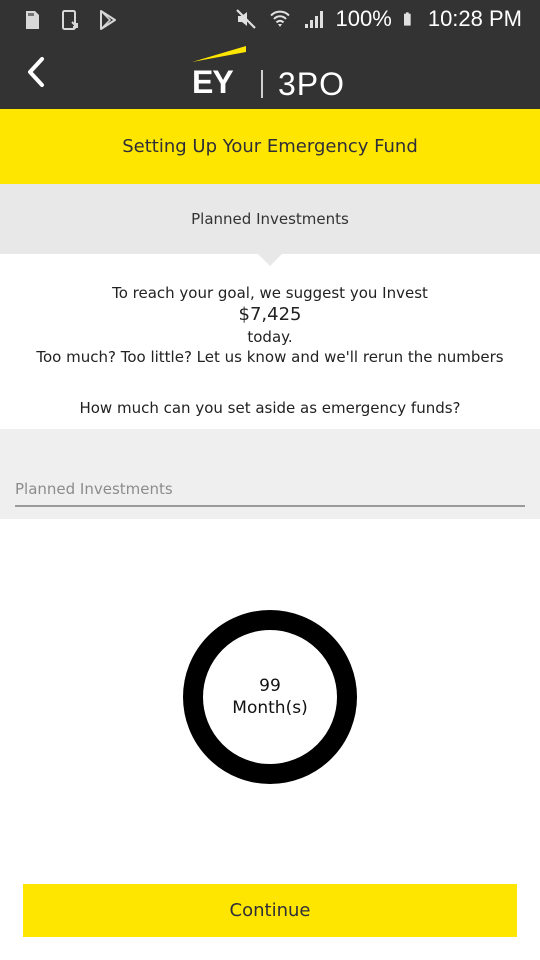  Describe the element at coordinates (108, 20) in the screenshot. I see `play-store-icon` at that location.